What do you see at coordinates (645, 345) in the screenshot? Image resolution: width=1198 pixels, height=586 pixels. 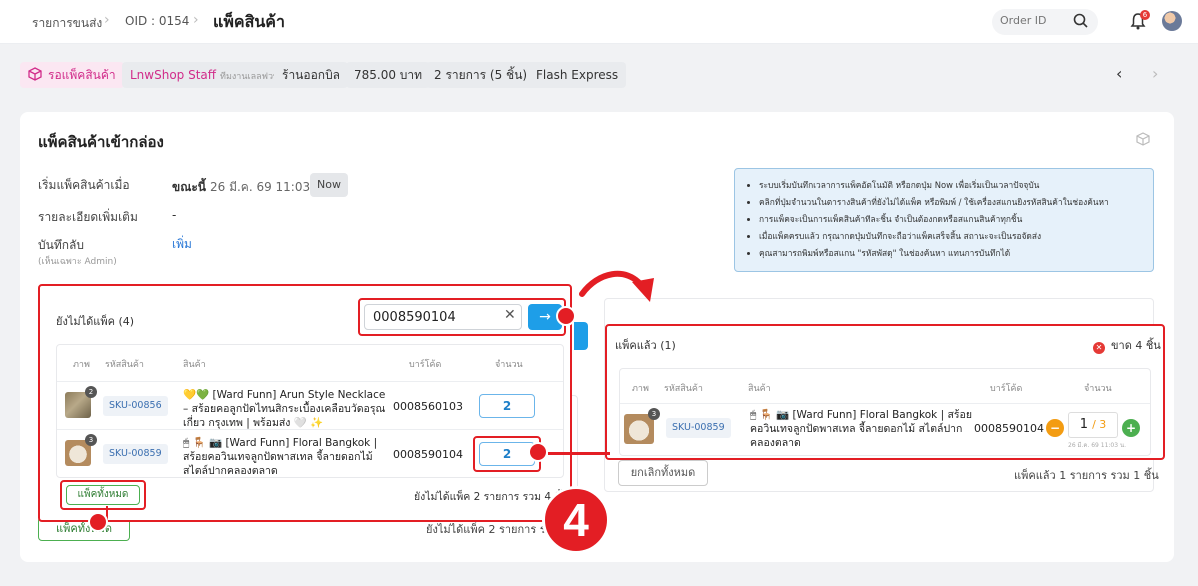 I see `packed-title: แพ็คแล้ว (1)` at bounding box center [645, 345].